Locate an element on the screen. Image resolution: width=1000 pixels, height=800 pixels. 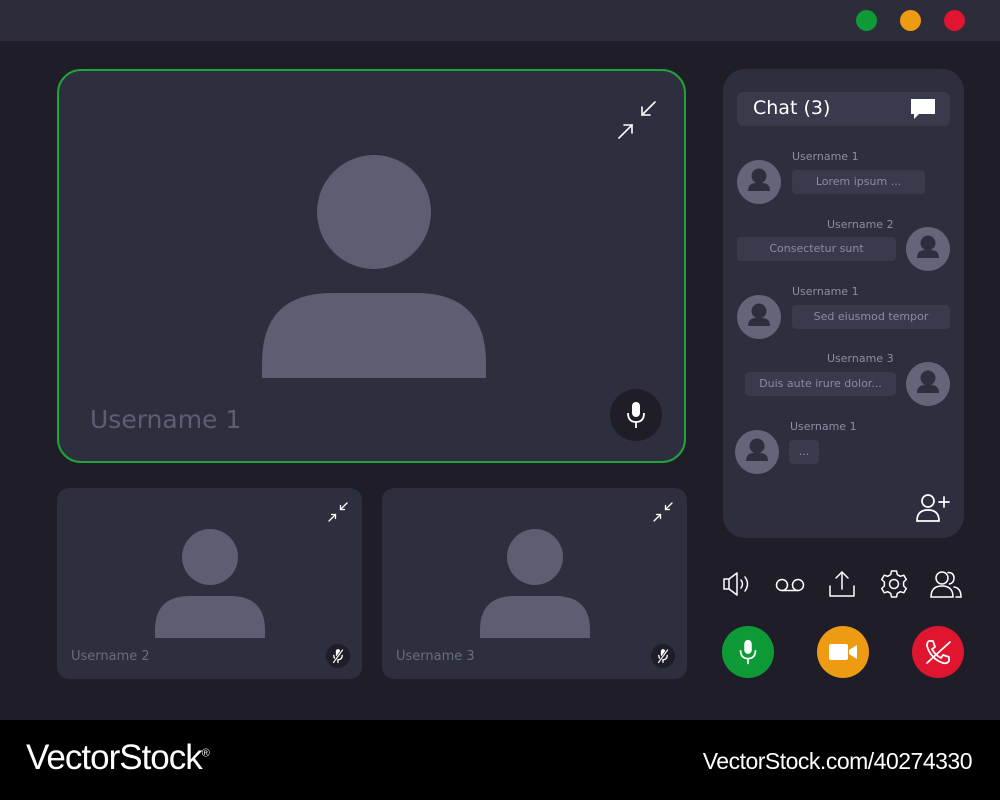
hang-up-icon is located at coordinates (938, 652).